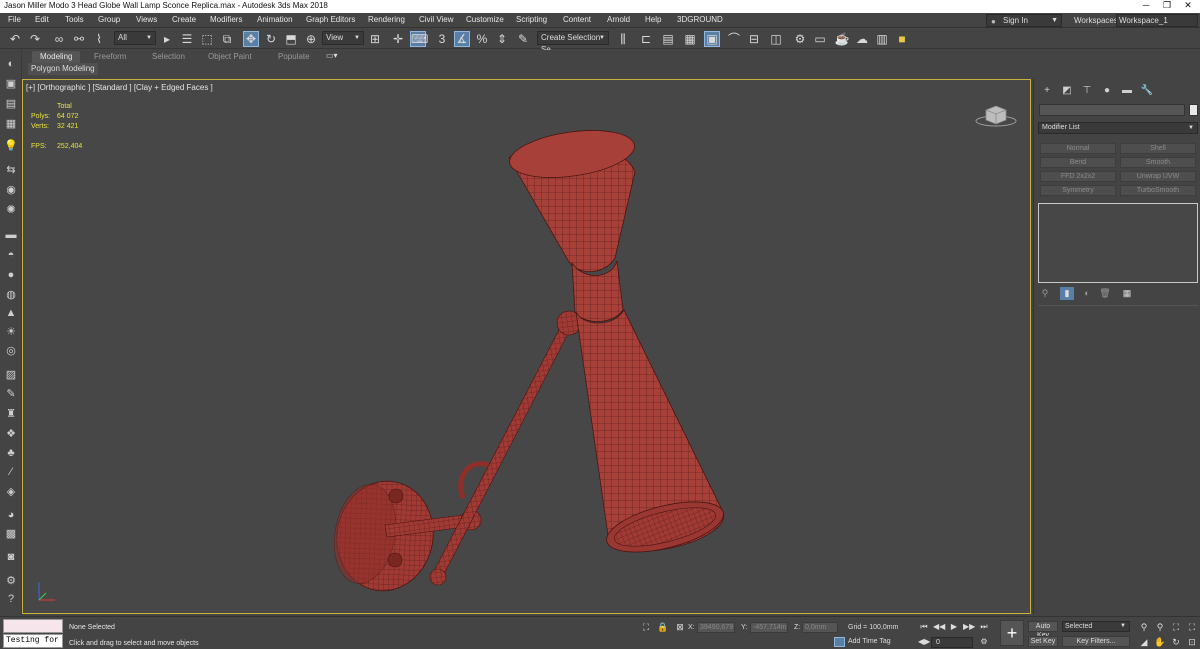  What do you see at coordinates (1188, 6) in the screenshot?
I see `close-button: ✕` at bounding box center [1188, 6].